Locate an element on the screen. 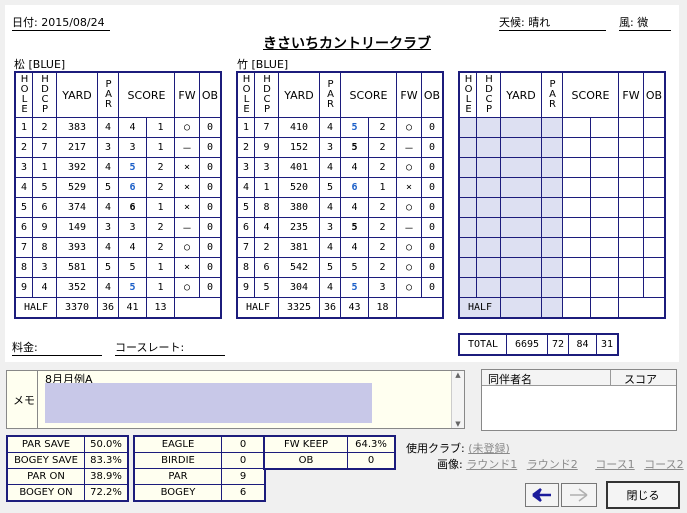  yard-cell: 235 is located at coordinates (299, 227).